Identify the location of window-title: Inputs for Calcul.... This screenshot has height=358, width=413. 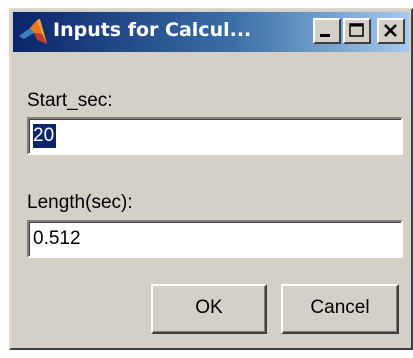
(152, 30).